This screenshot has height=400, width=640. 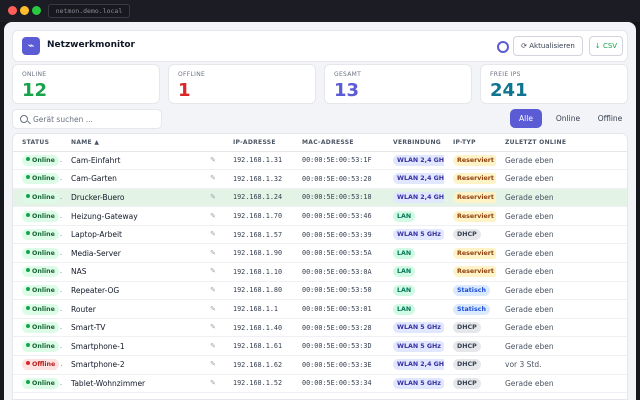 I want to click on maximize-window-button, so click(x=36, y=10).